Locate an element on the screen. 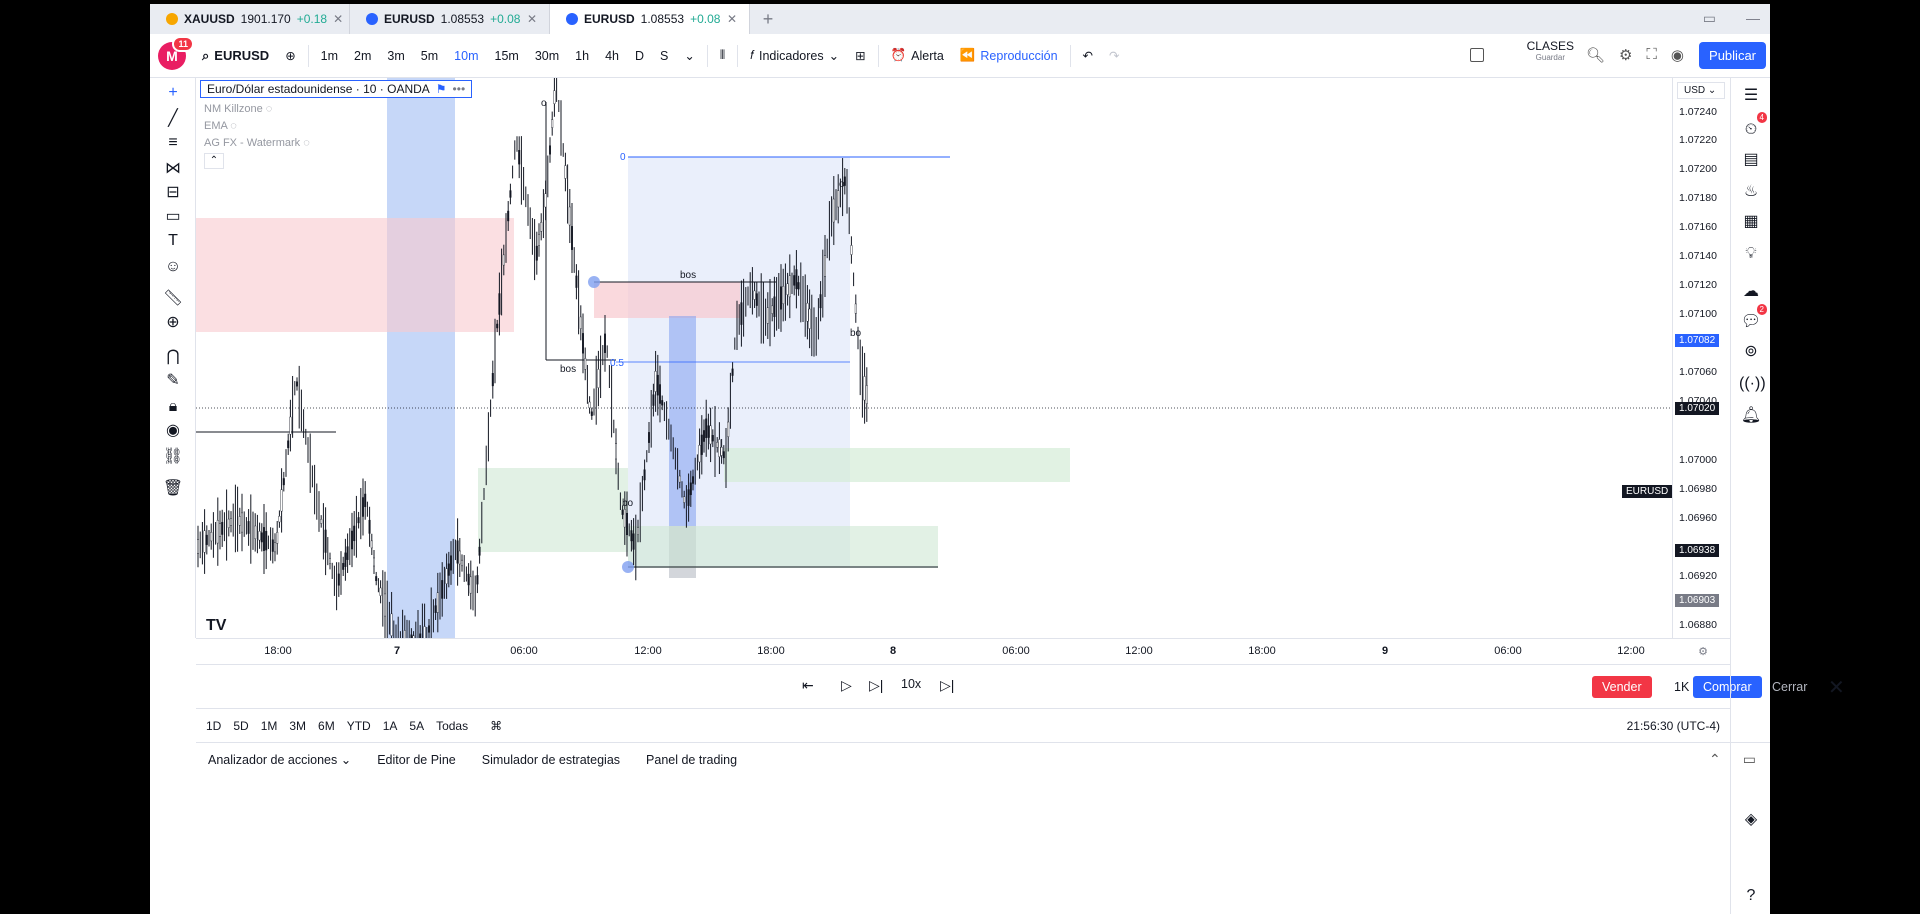 This screenshot has height=914, width=1920. alerts-clock-icon: ⏲ 4 is located at coordinates (1753, 127).